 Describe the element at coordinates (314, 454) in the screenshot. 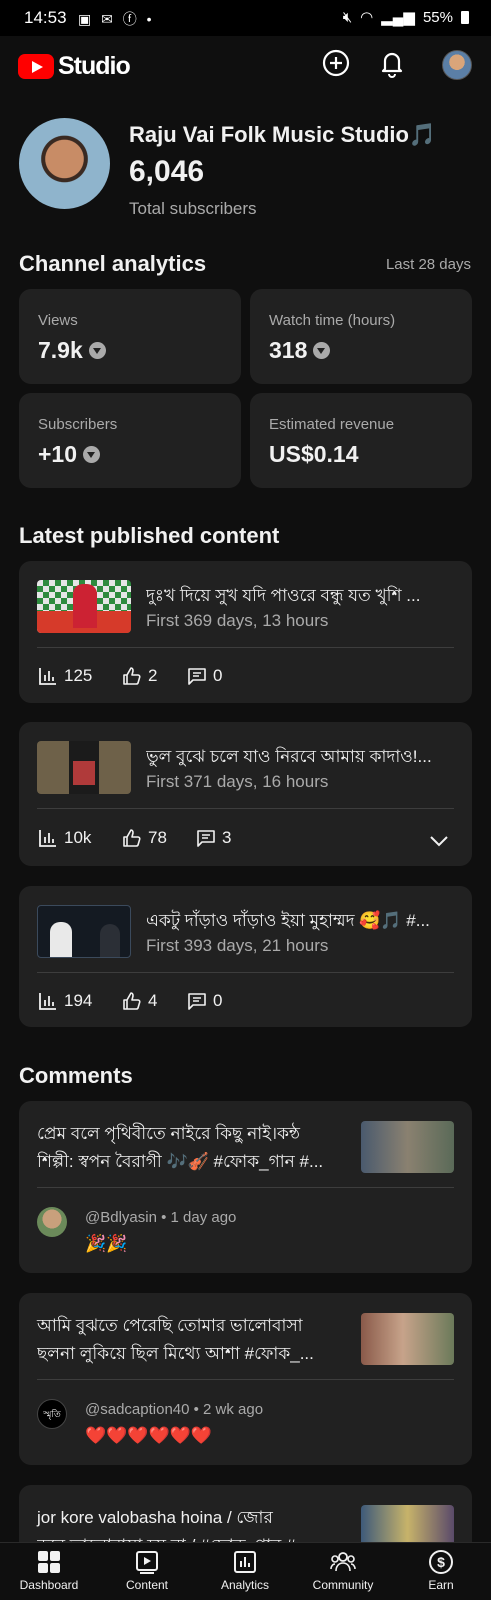

I see `stat-value: US$0.14` at that location.